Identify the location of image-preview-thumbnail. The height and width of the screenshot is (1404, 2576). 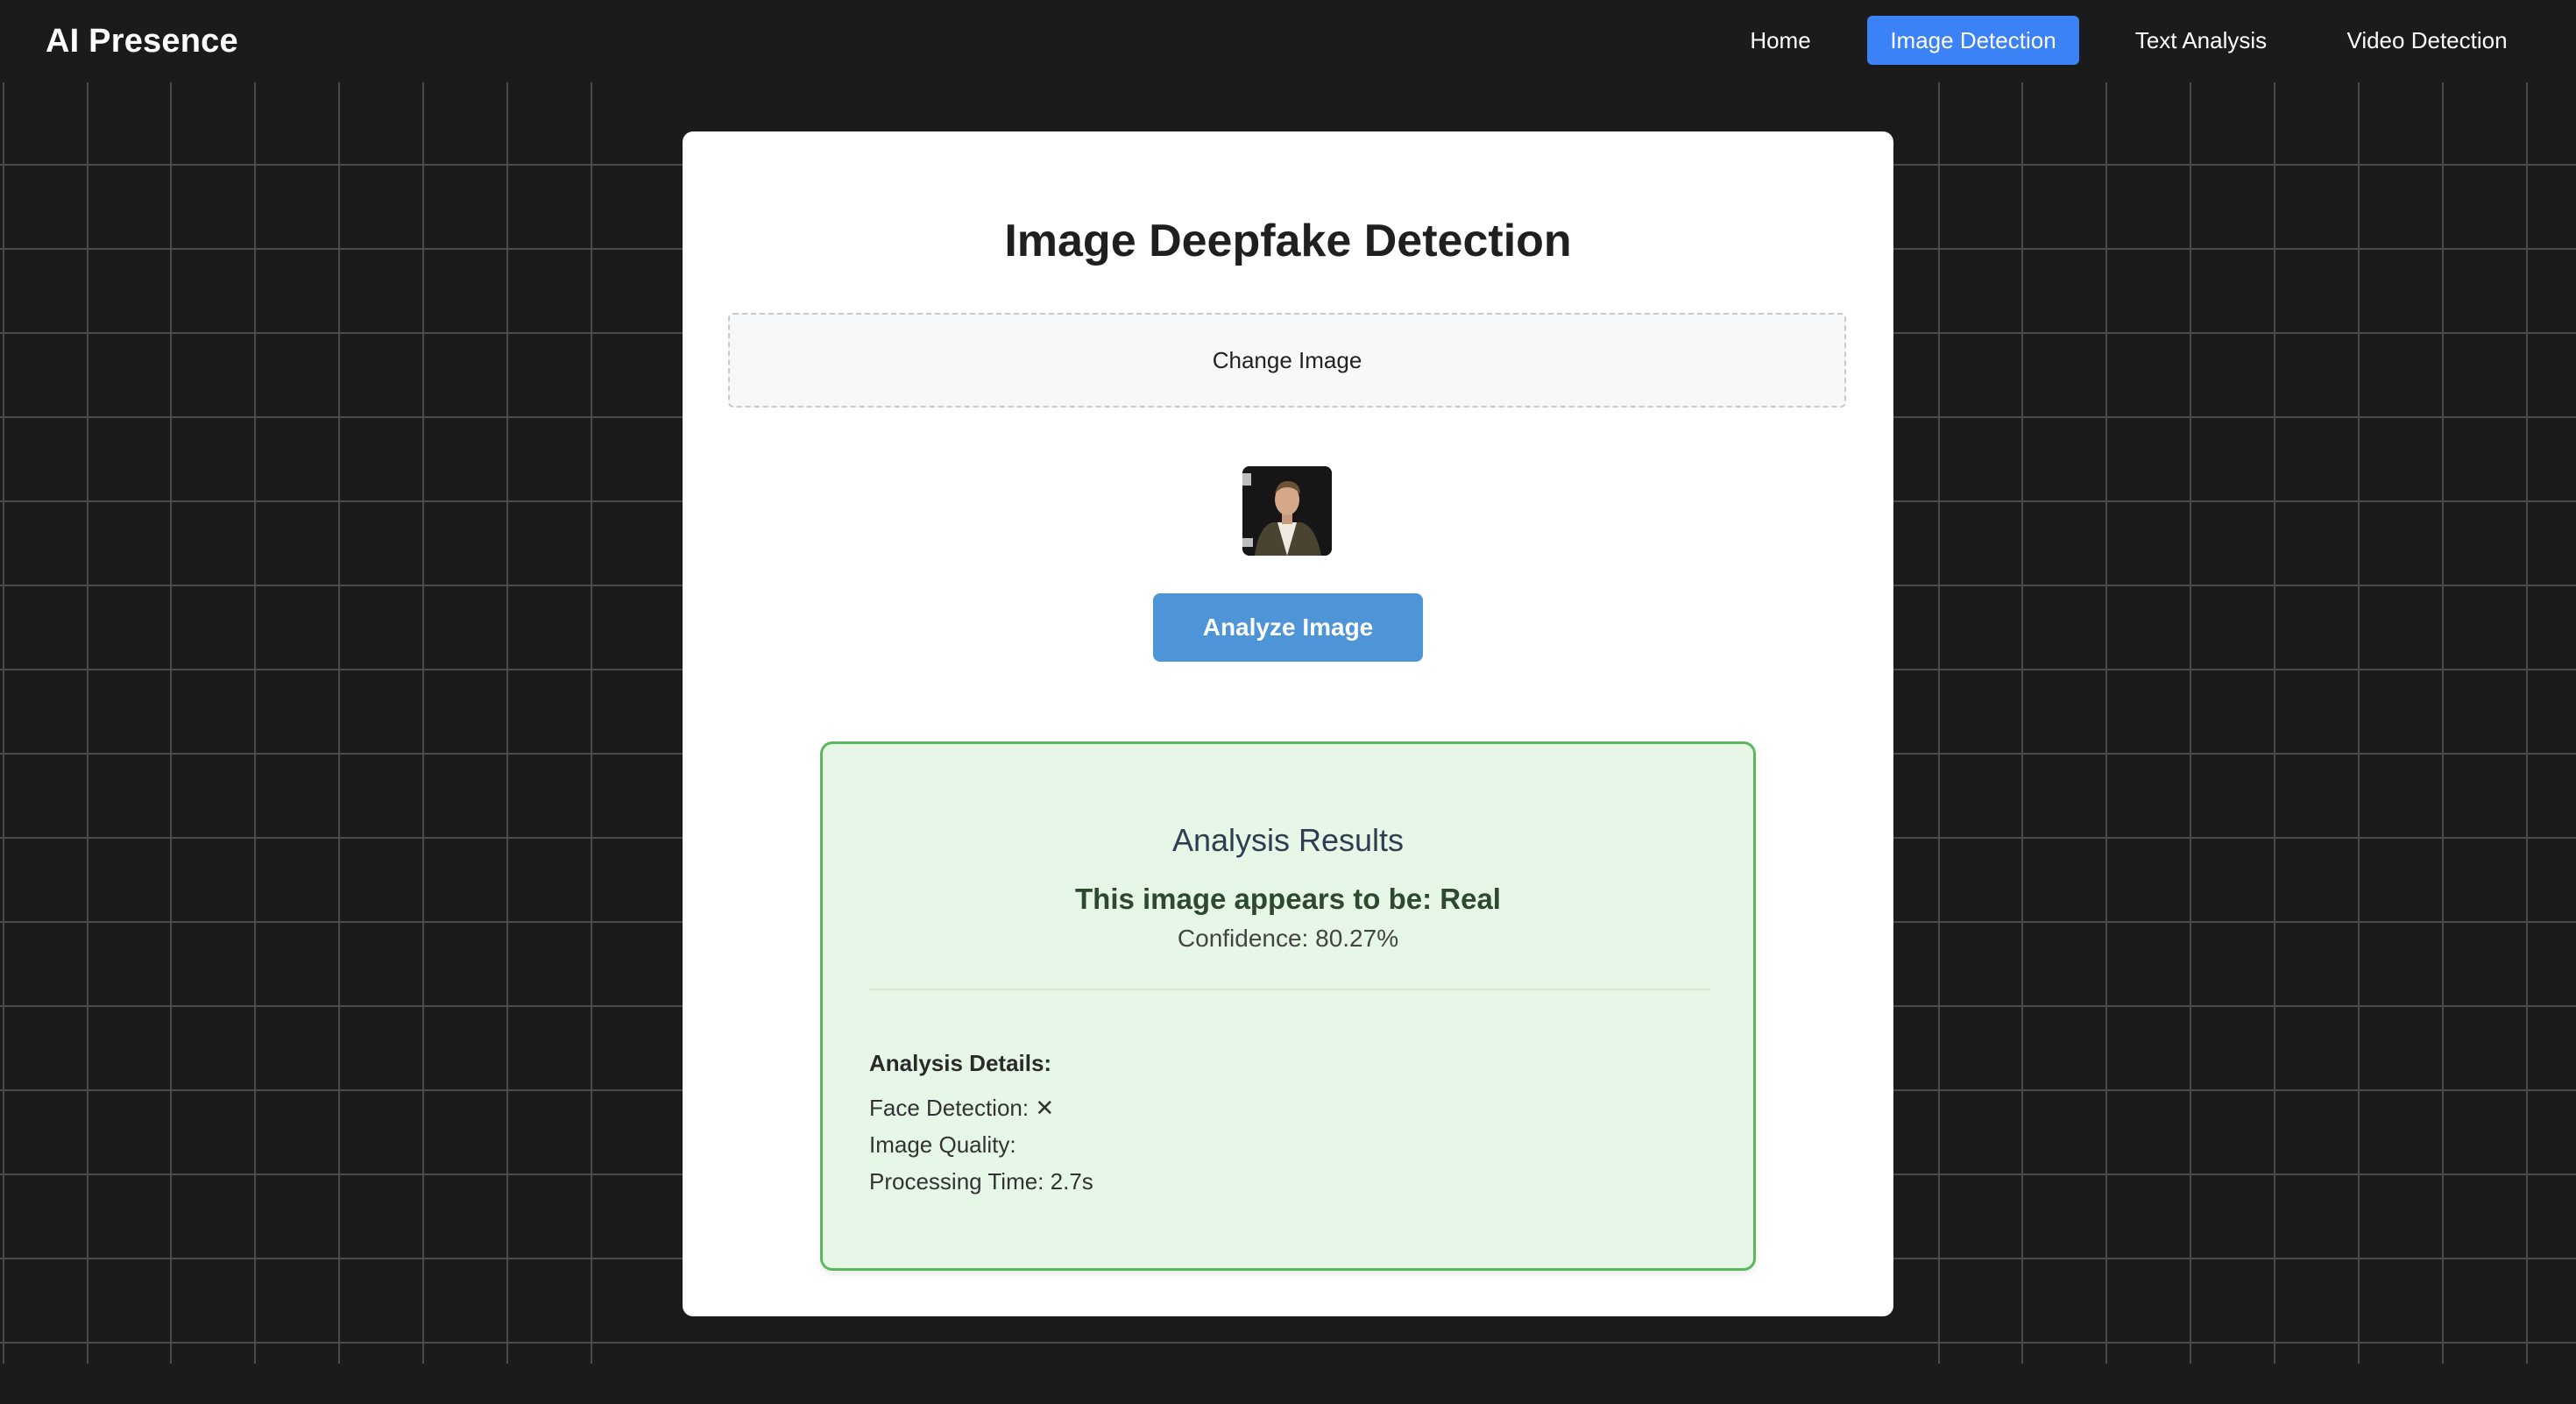
(1287, 511).